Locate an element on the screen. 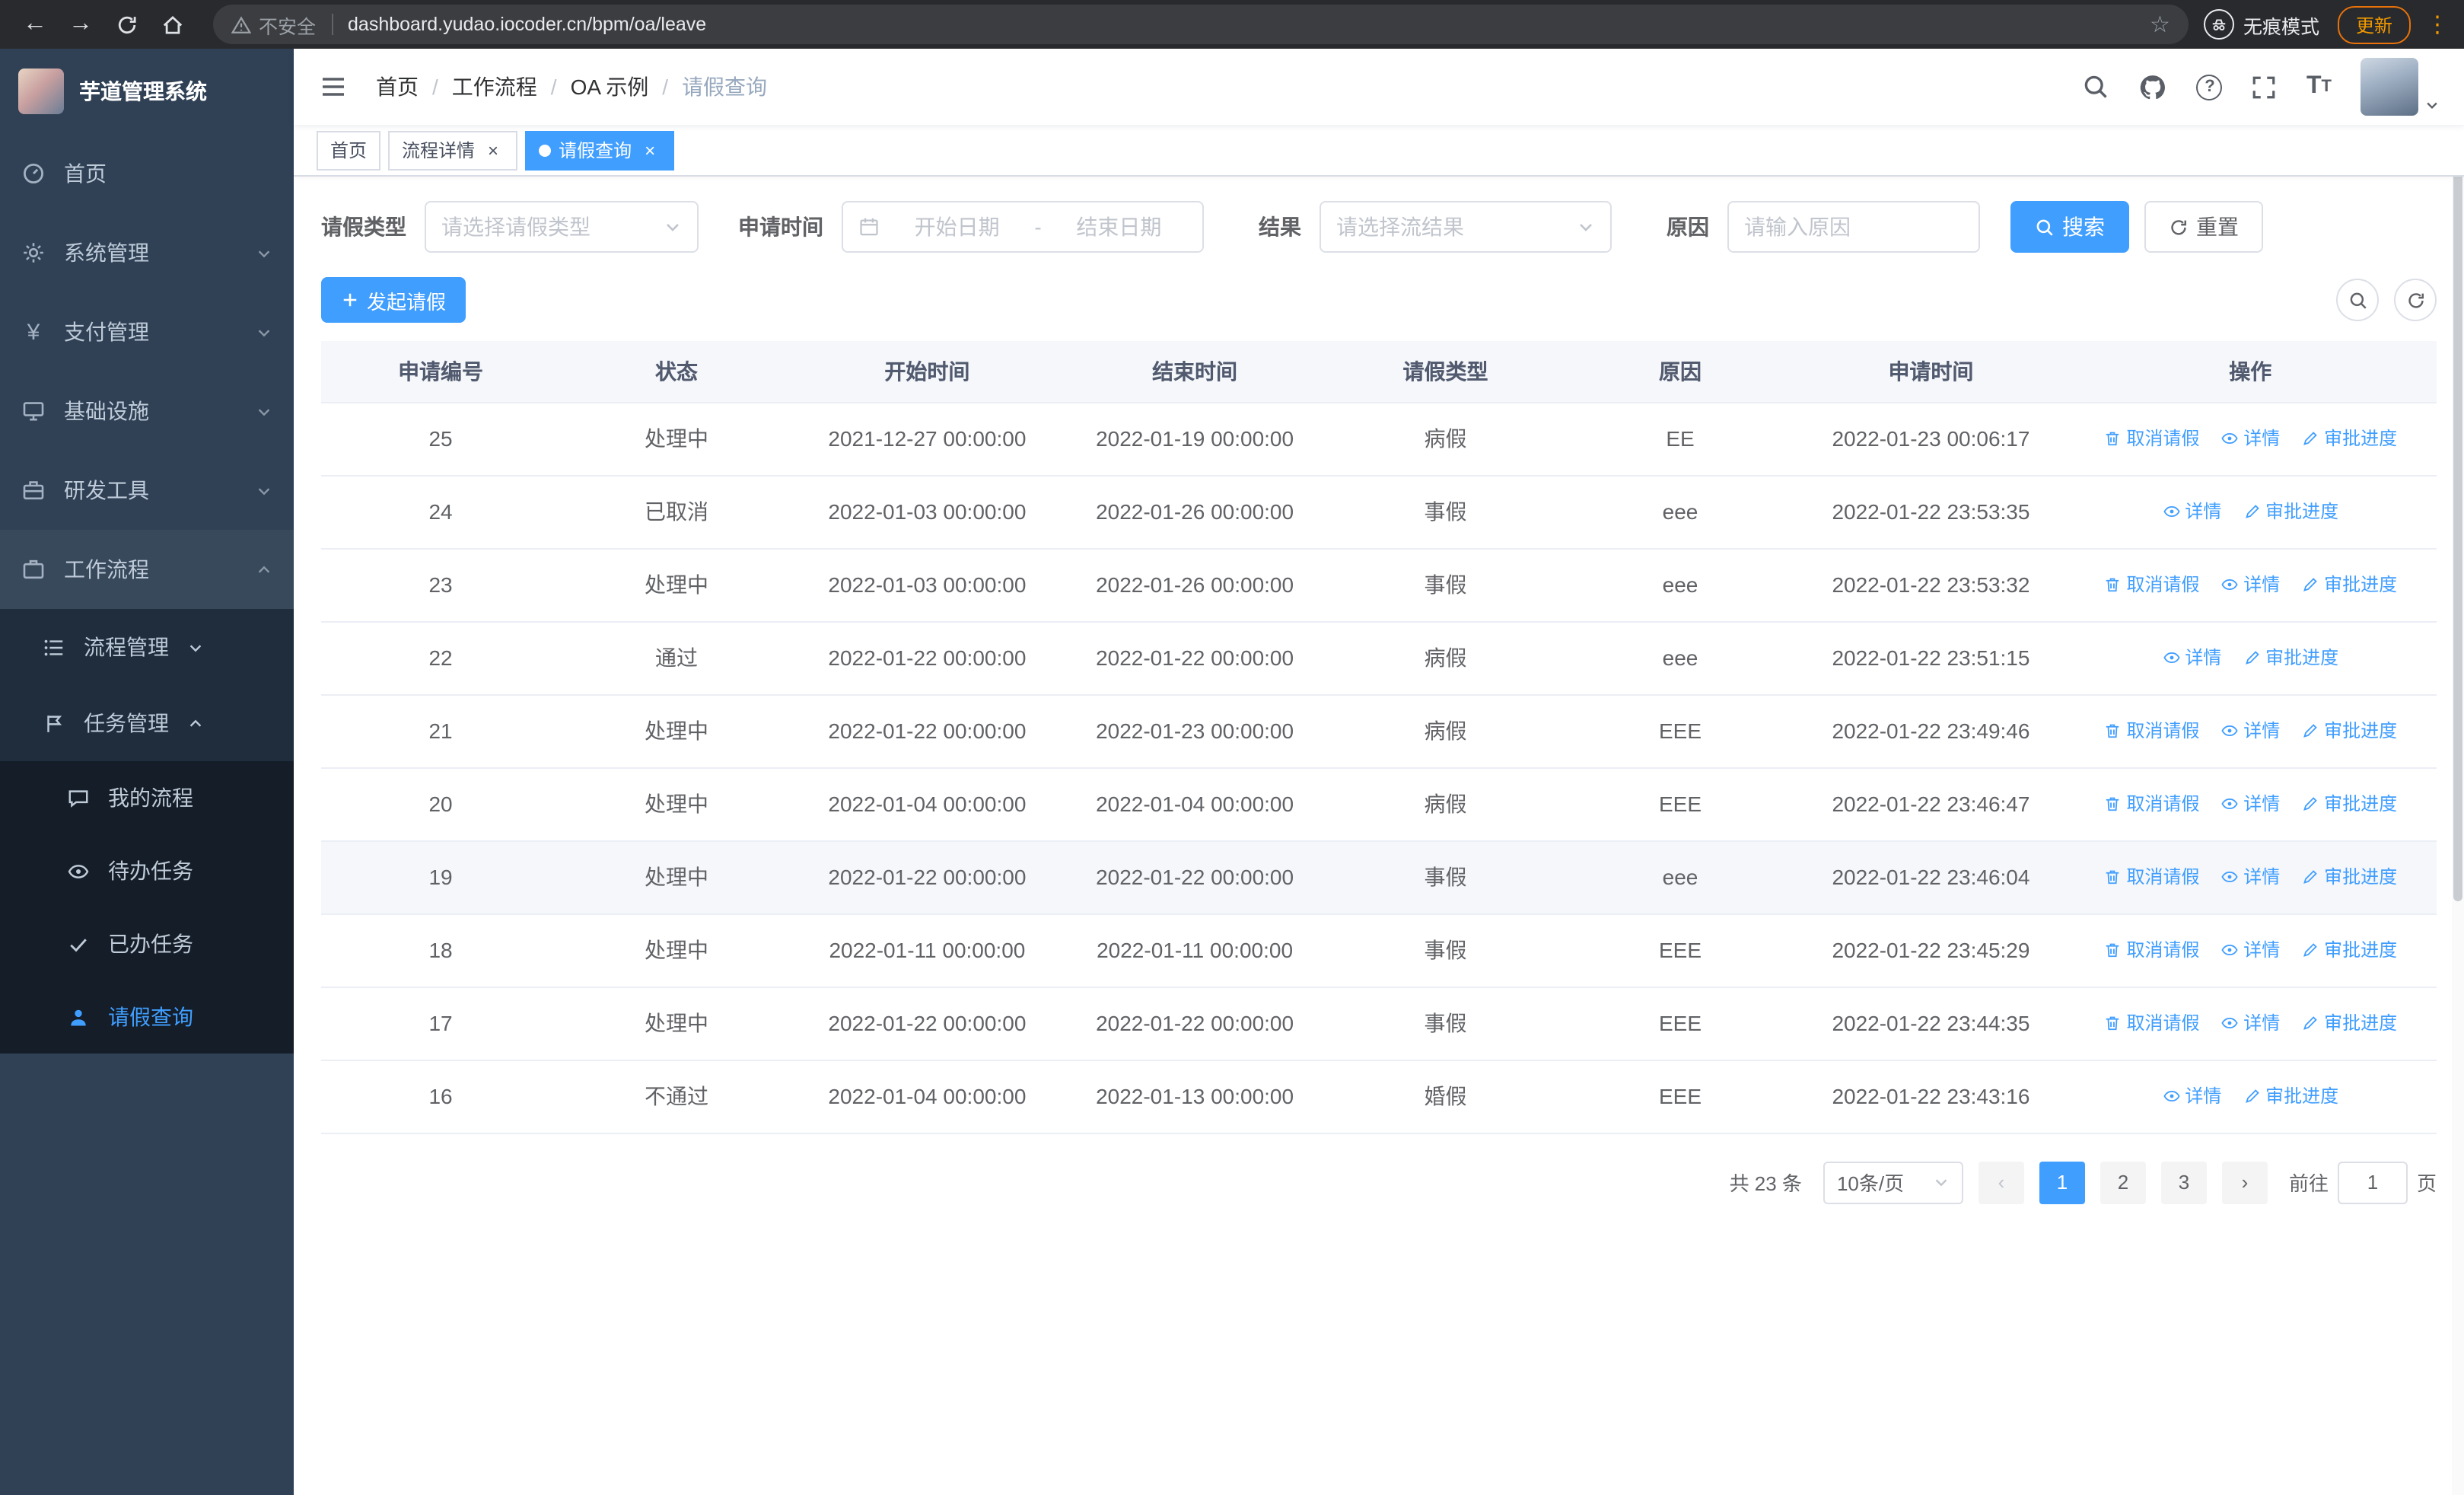 This screenshot has height=1495, width=2464. page-button-2: 2 is located at coordinates (2122, 1182).